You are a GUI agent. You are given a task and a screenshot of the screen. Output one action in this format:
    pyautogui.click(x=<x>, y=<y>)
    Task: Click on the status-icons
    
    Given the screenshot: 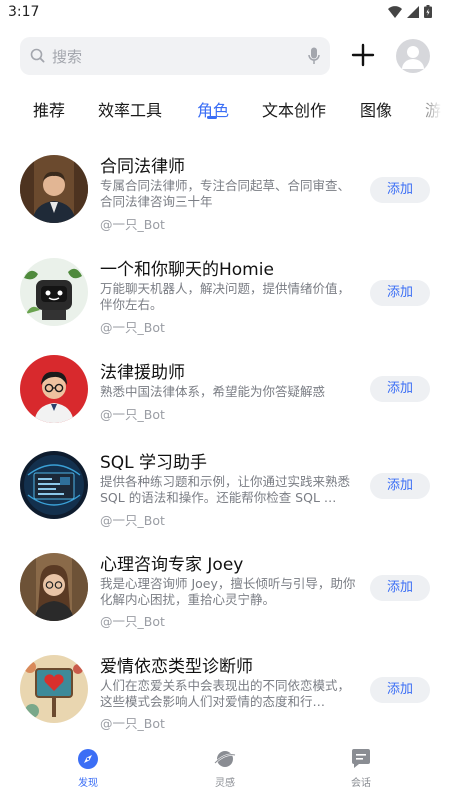 What is the action you would take?
    pyautogui.click(x=410, y=11)
    